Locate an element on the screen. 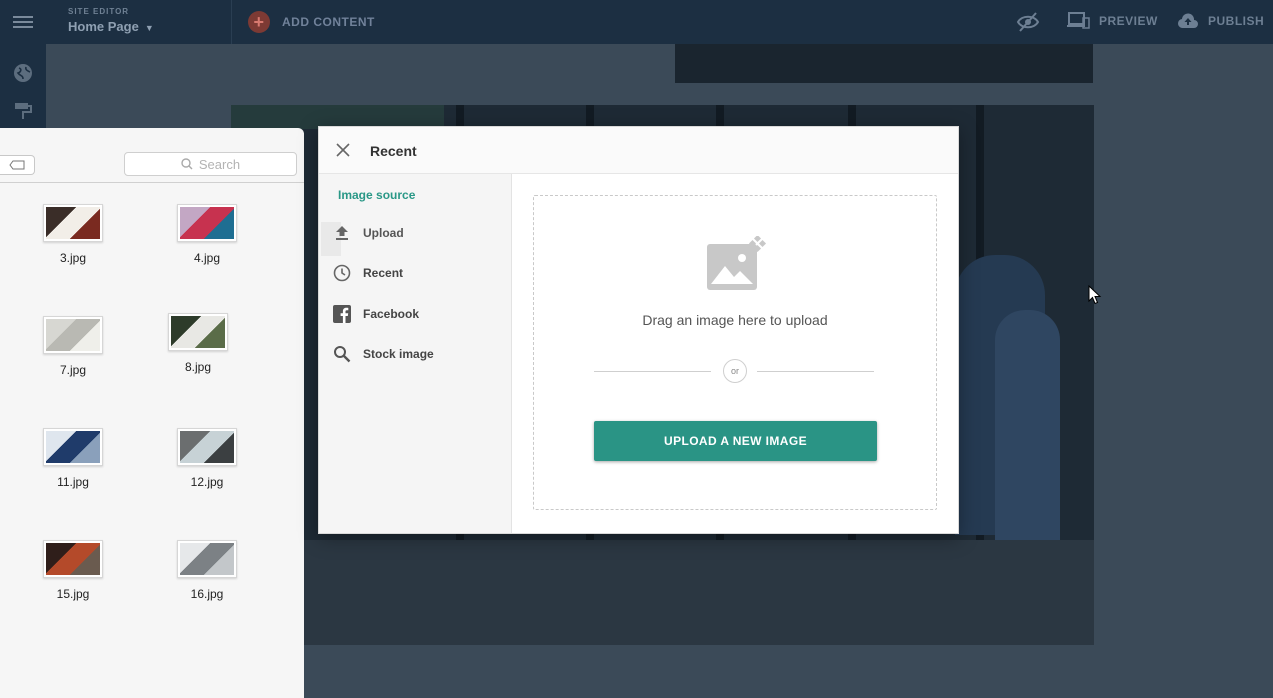  or-label: or is located at coordinates (735, 371).